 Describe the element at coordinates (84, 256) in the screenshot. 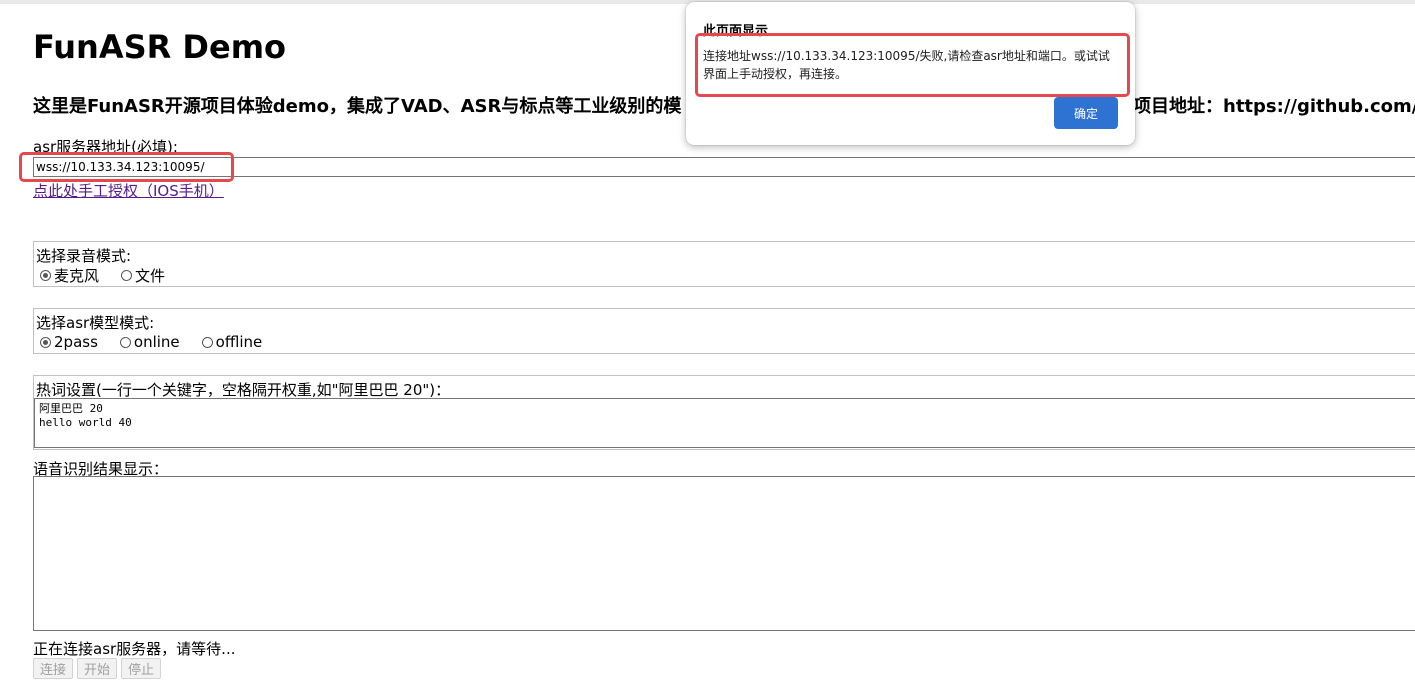

I see `record-mode-label: 选择录音模式:` at that location.